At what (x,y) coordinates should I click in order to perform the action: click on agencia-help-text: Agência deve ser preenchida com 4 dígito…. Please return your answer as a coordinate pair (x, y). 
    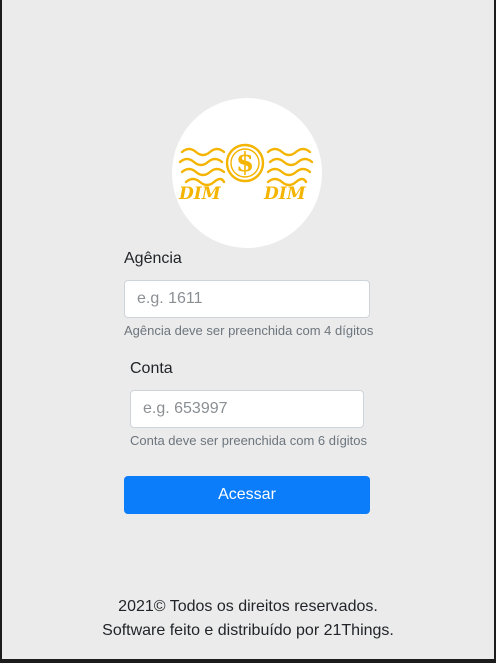
    Looking at the image, I should click on (249, 330).